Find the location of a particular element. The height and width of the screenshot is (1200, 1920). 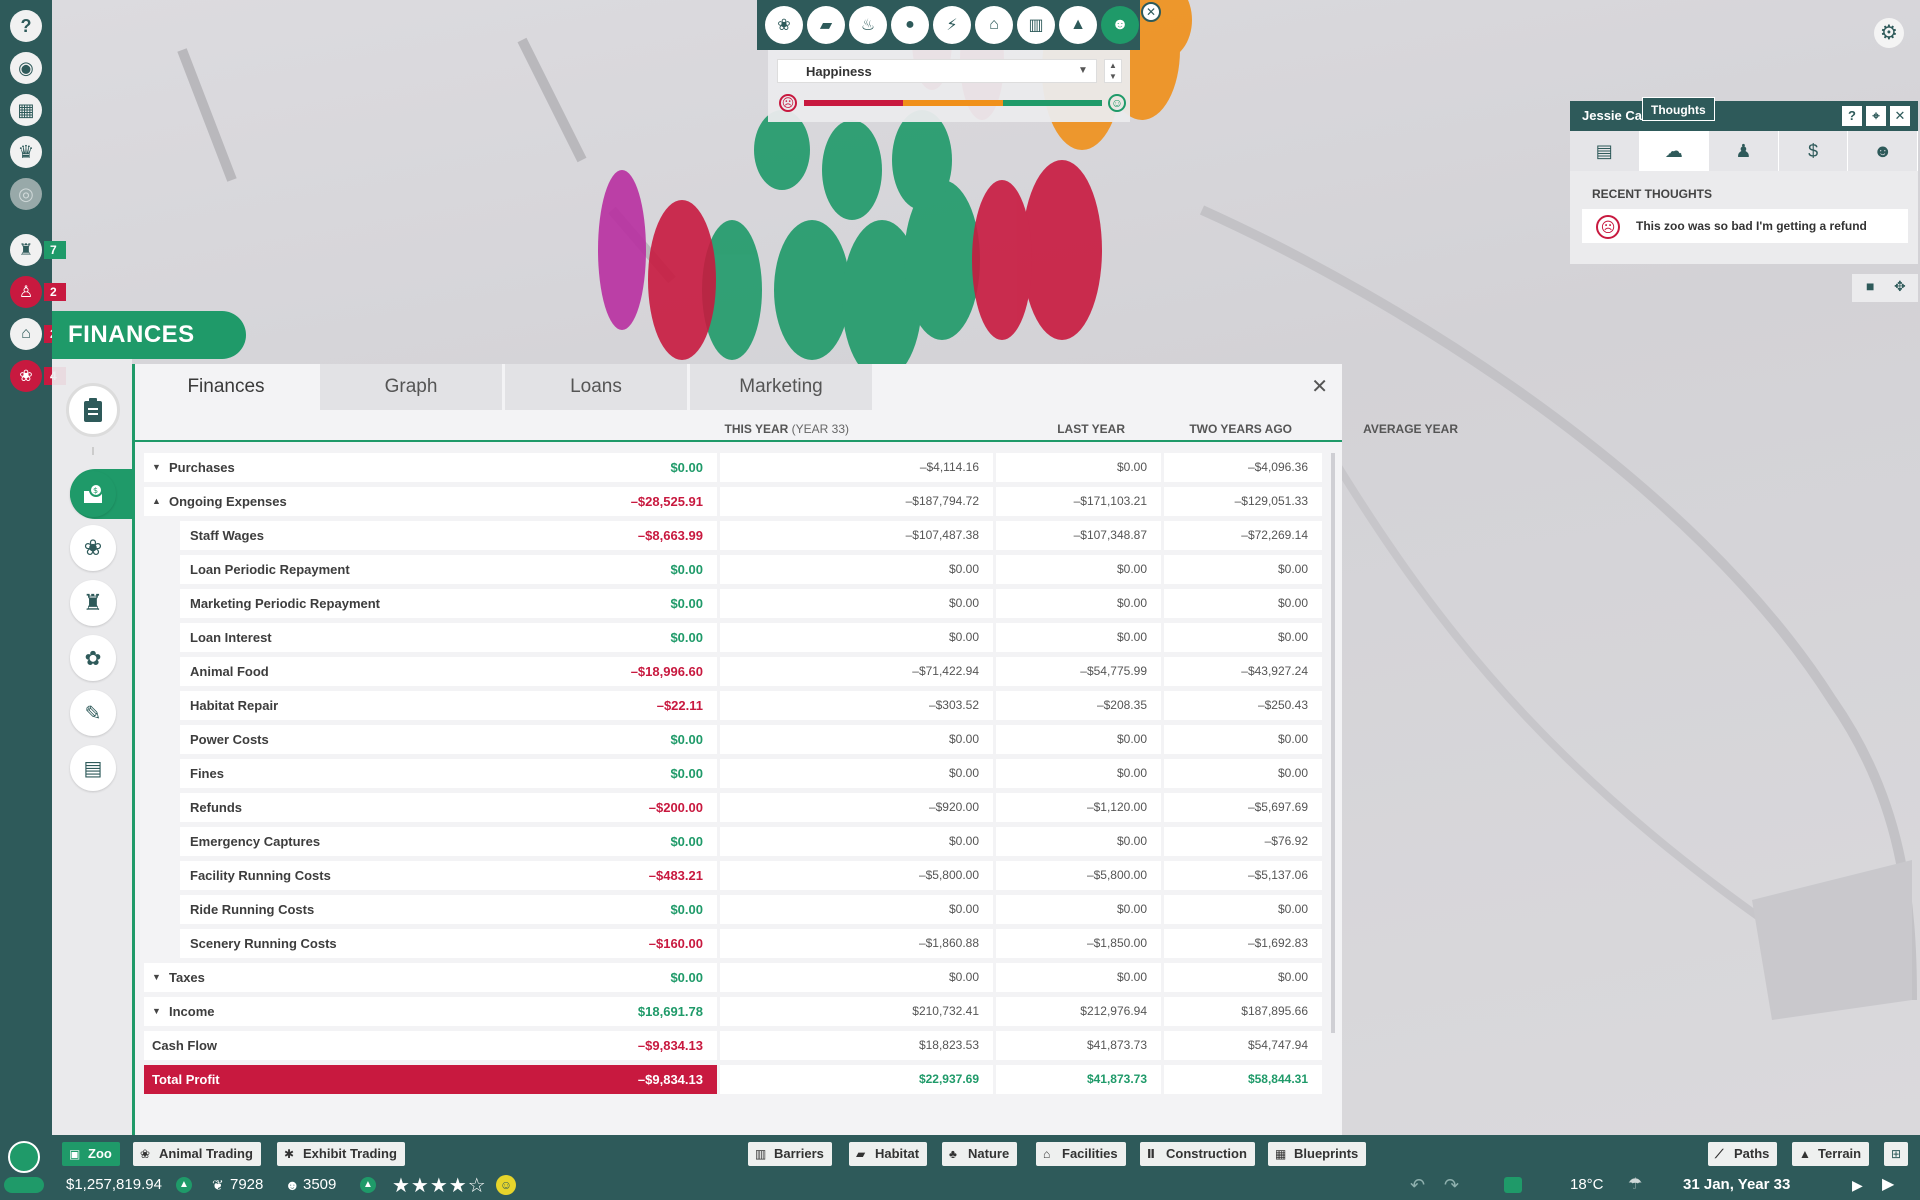

staff-alert-icon: ♜ is located at coordinates (26, 250).